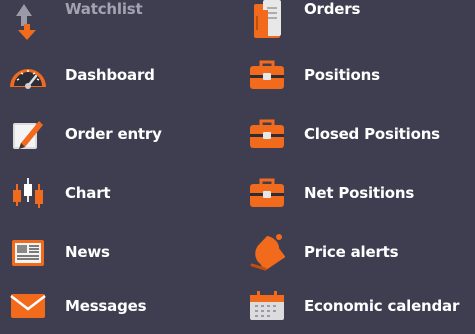  I want to click on menu-item-label: Net Positions, so click(359, 192).